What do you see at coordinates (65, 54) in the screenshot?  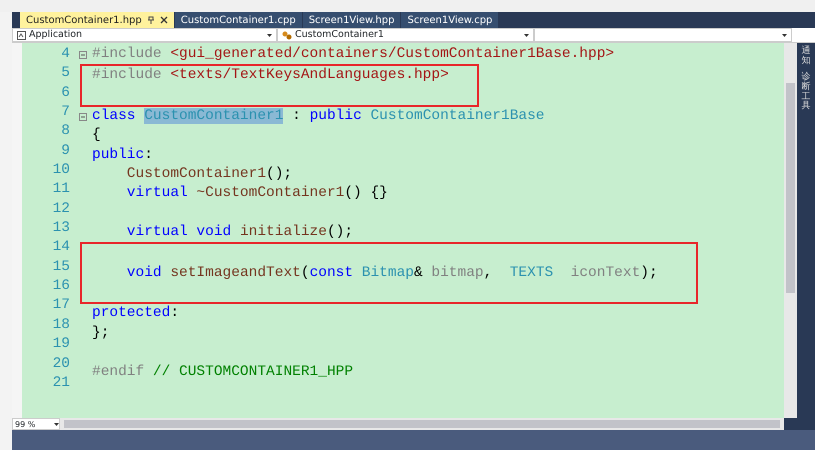 I see `line-number: 4` at bounding box center [65, 54].